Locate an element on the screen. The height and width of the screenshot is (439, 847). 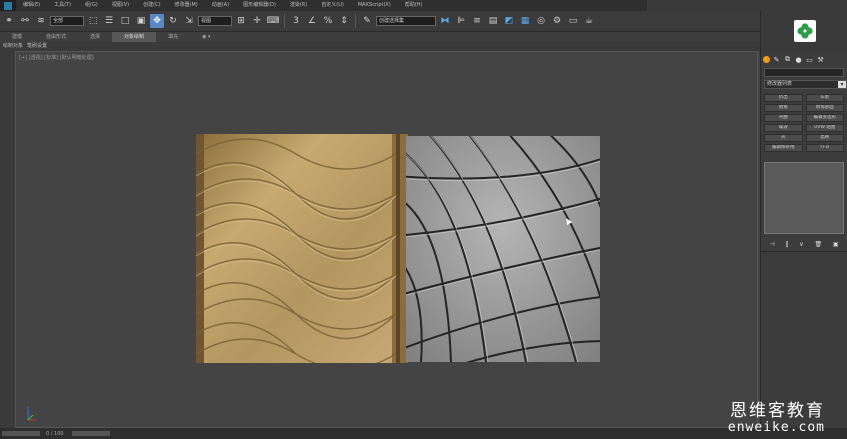
tab-object-paint: 对象绘制 is located at coordinates (134, 37).